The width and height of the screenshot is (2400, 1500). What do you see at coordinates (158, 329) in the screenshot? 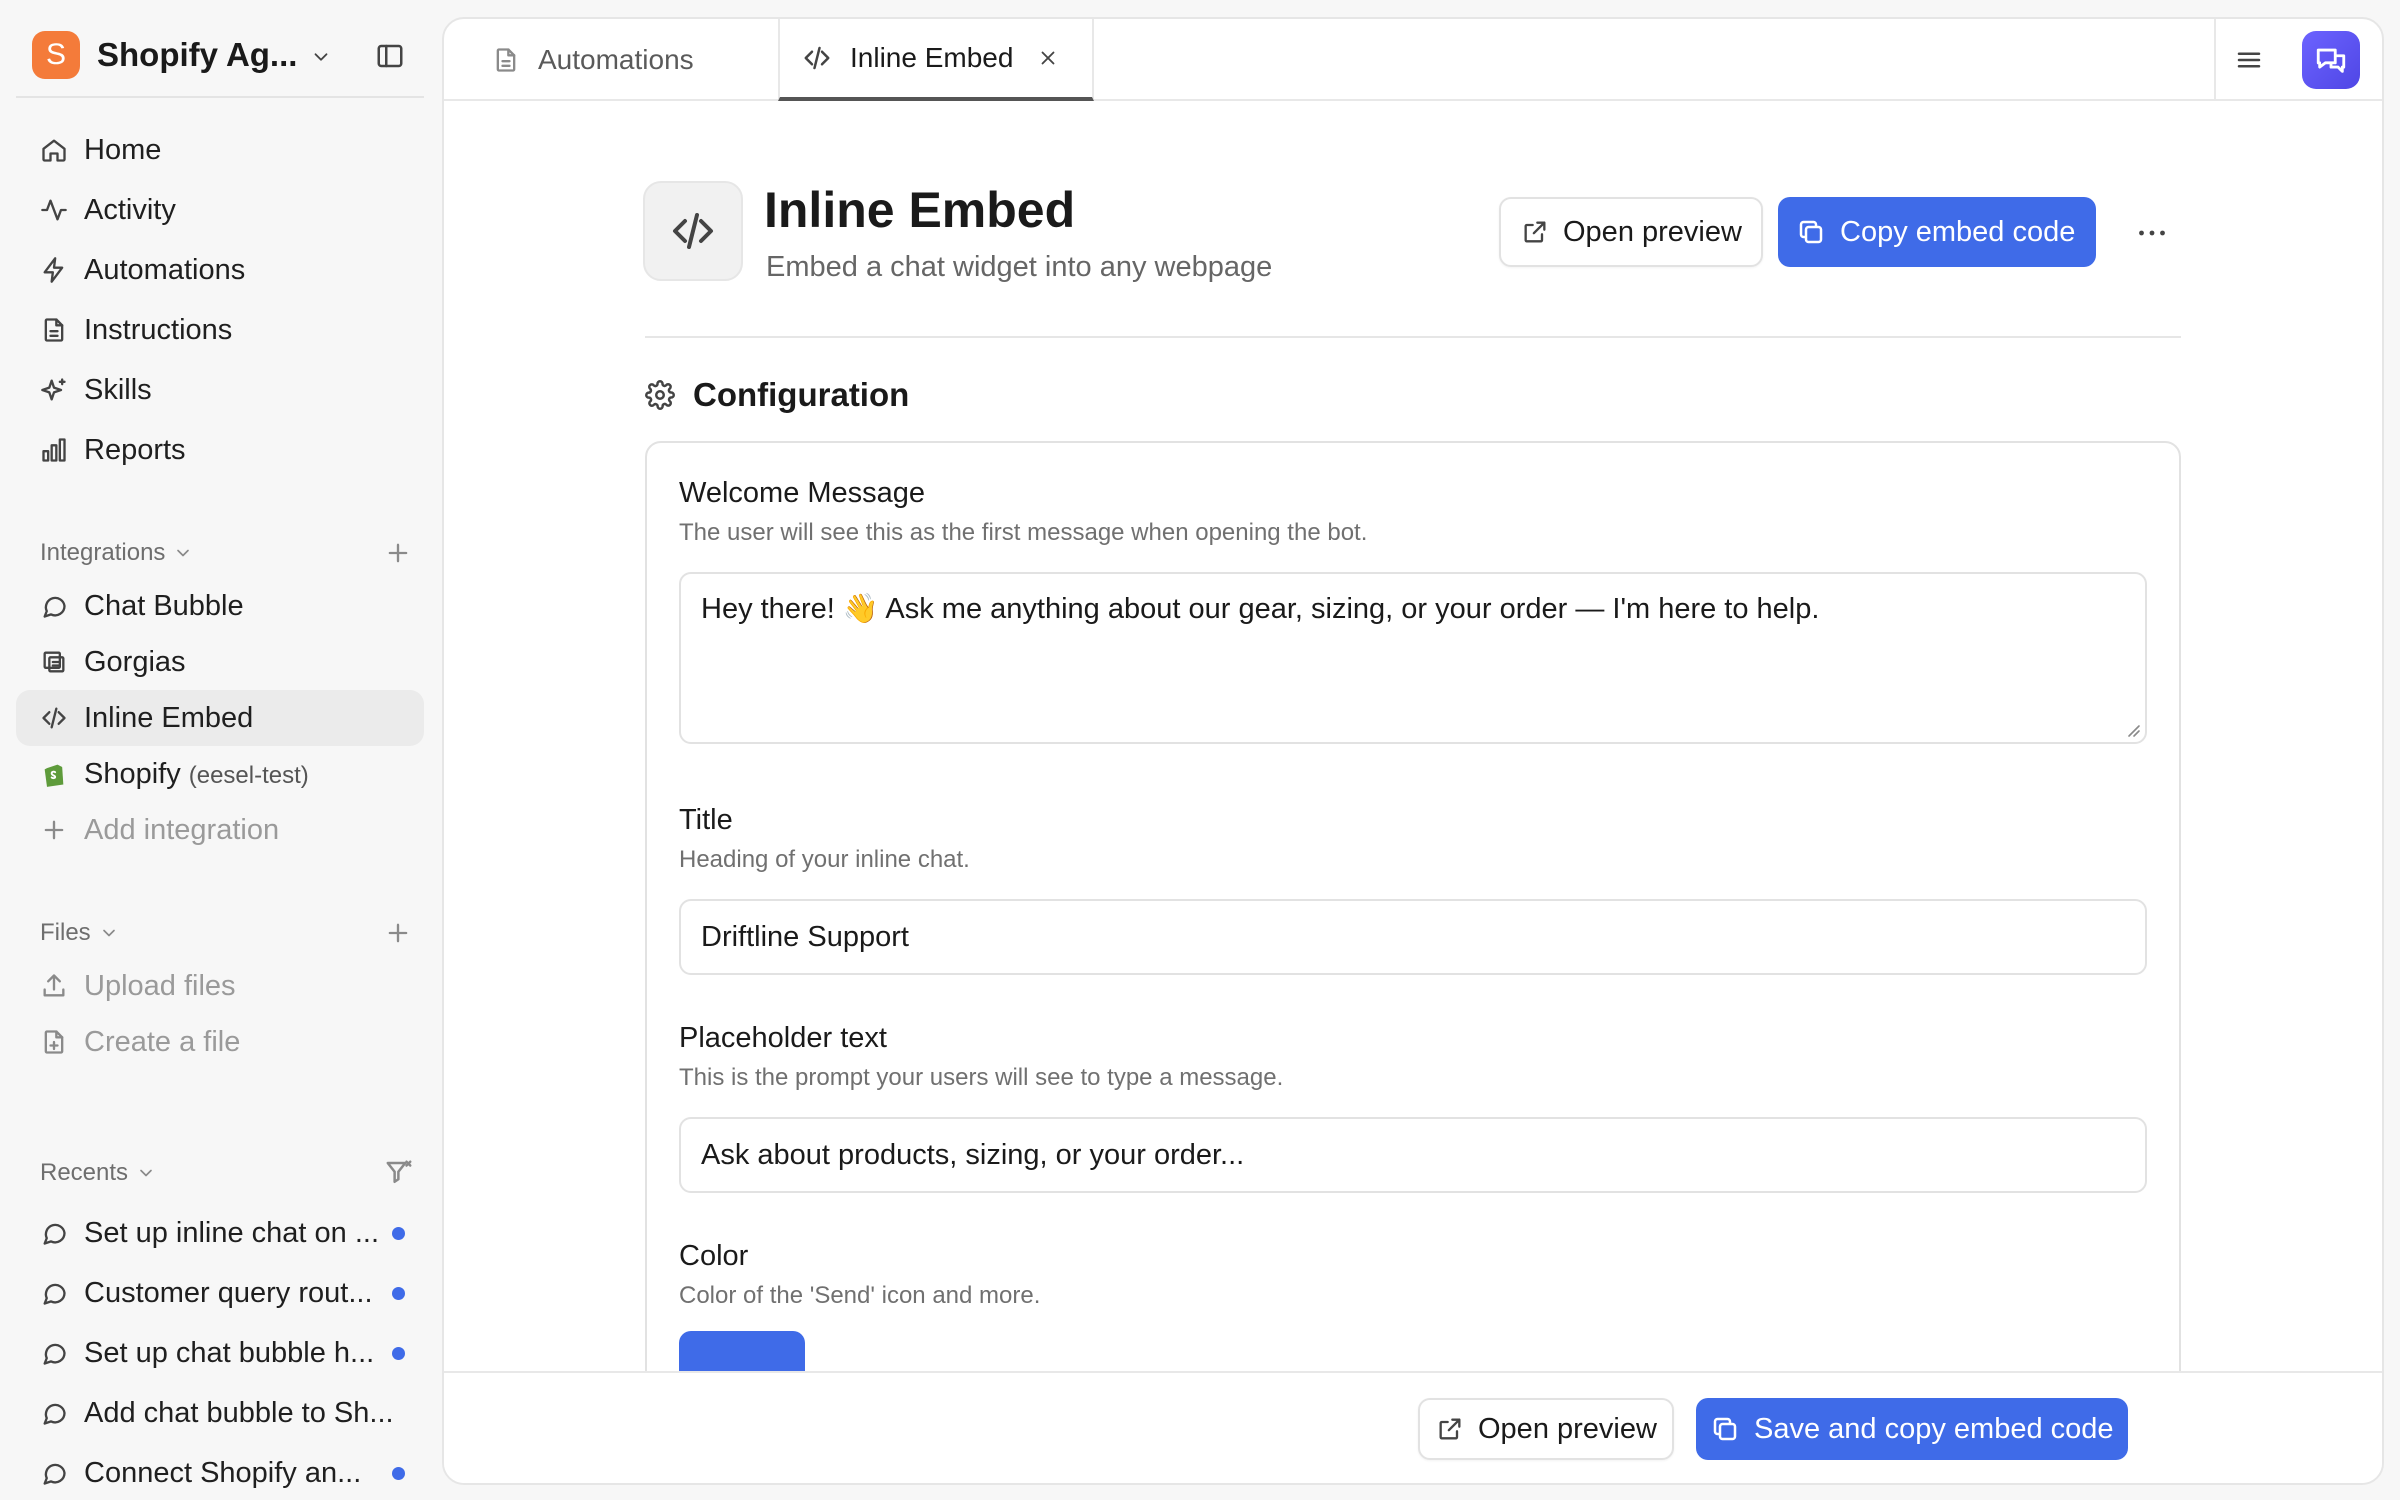
I see `sidebar-item-label: Instructions` at bounding box center [158, 329].